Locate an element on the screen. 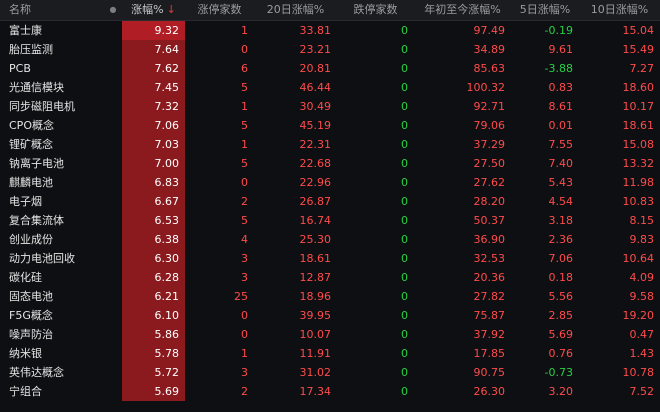 The height and width of the screenshot is (412, 660). row-name: 麒麟电池 is located at coordinates (31, 182).